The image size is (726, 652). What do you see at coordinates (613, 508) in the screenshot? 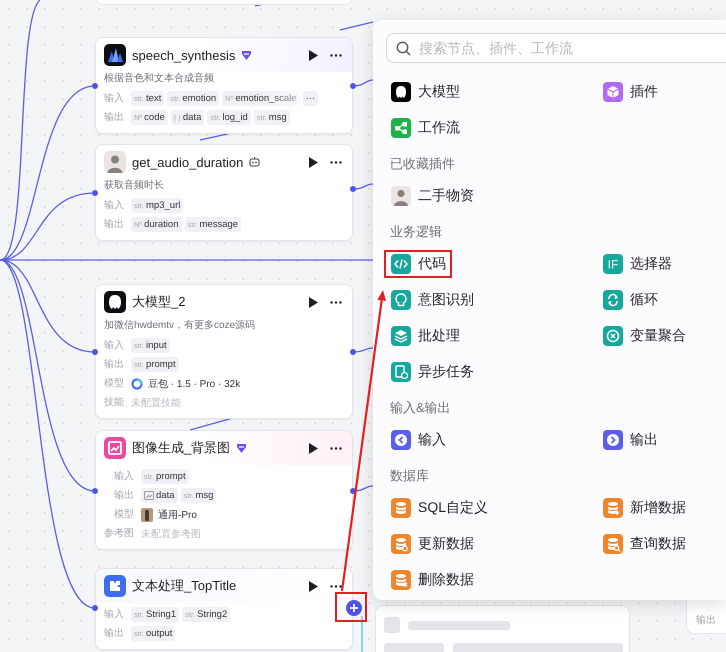
I see `insert-icon` at bounding box center [613, 508].